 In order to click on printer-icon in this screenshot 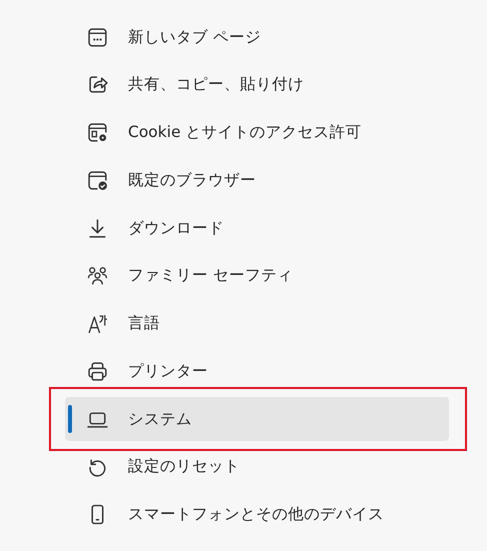, I will do `click(97, 371)`.